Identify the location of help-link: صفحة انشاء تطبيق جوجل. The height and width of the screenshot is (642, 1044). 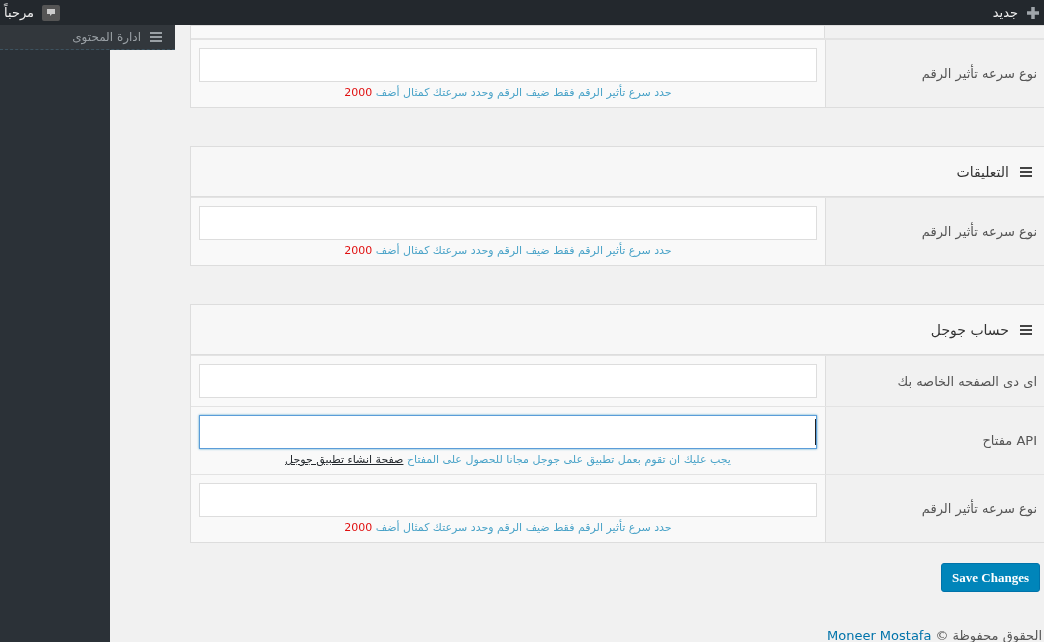
(344, 459).